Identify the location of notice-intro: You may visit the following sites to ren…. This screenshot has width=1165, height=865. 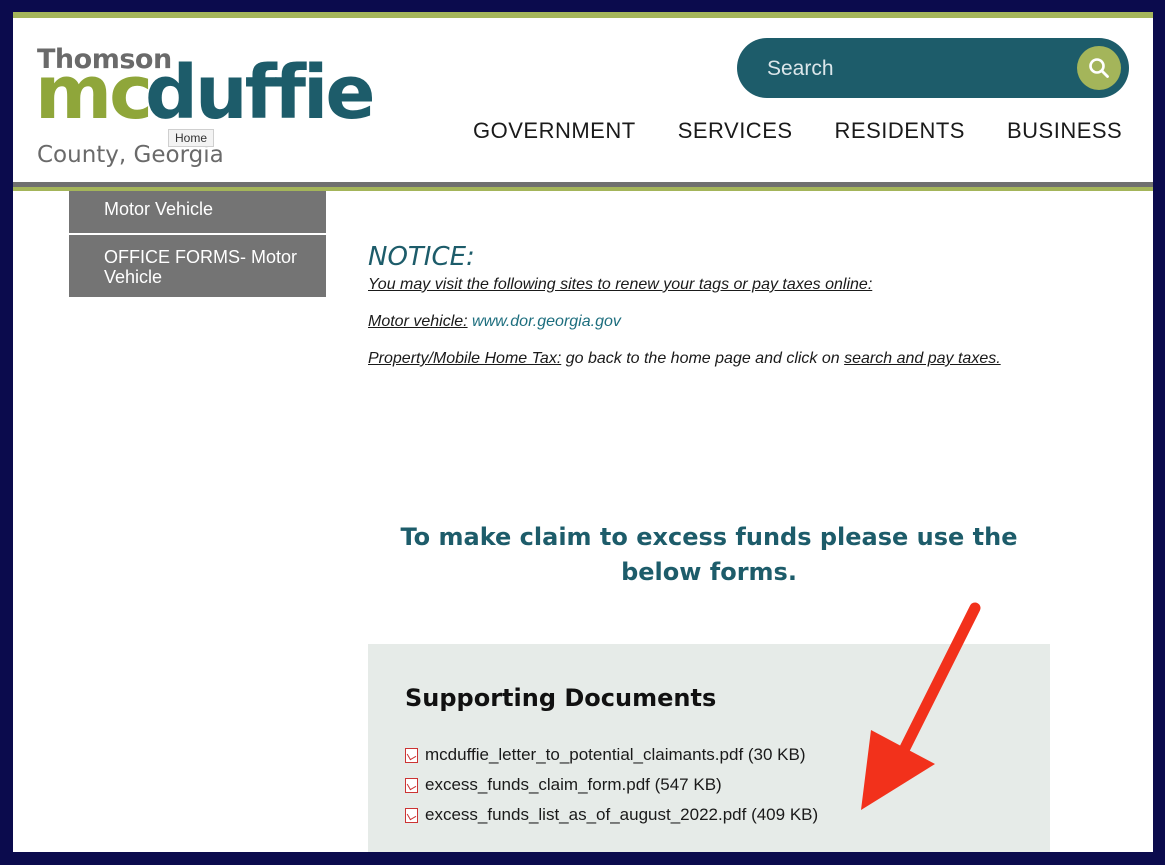
(620, 284).